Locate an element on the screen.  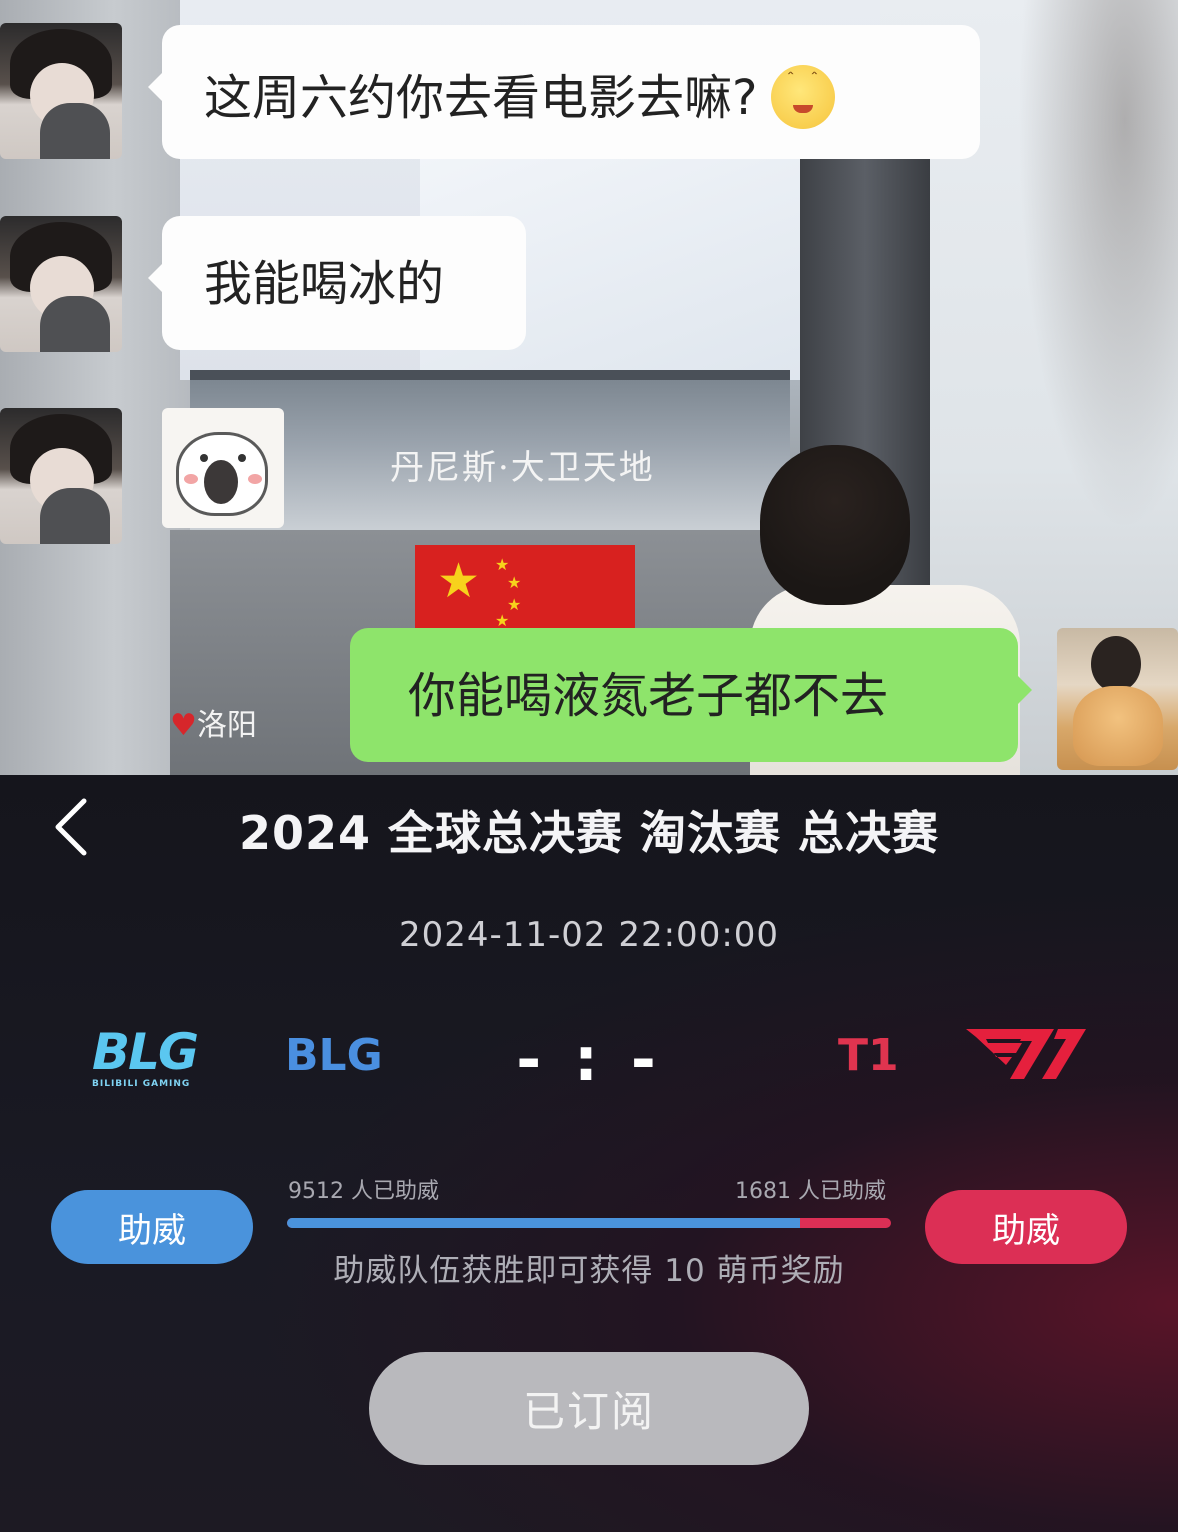
match-datetime: 2024-11-02 22:00:00 is located at coordinates (589, 935).